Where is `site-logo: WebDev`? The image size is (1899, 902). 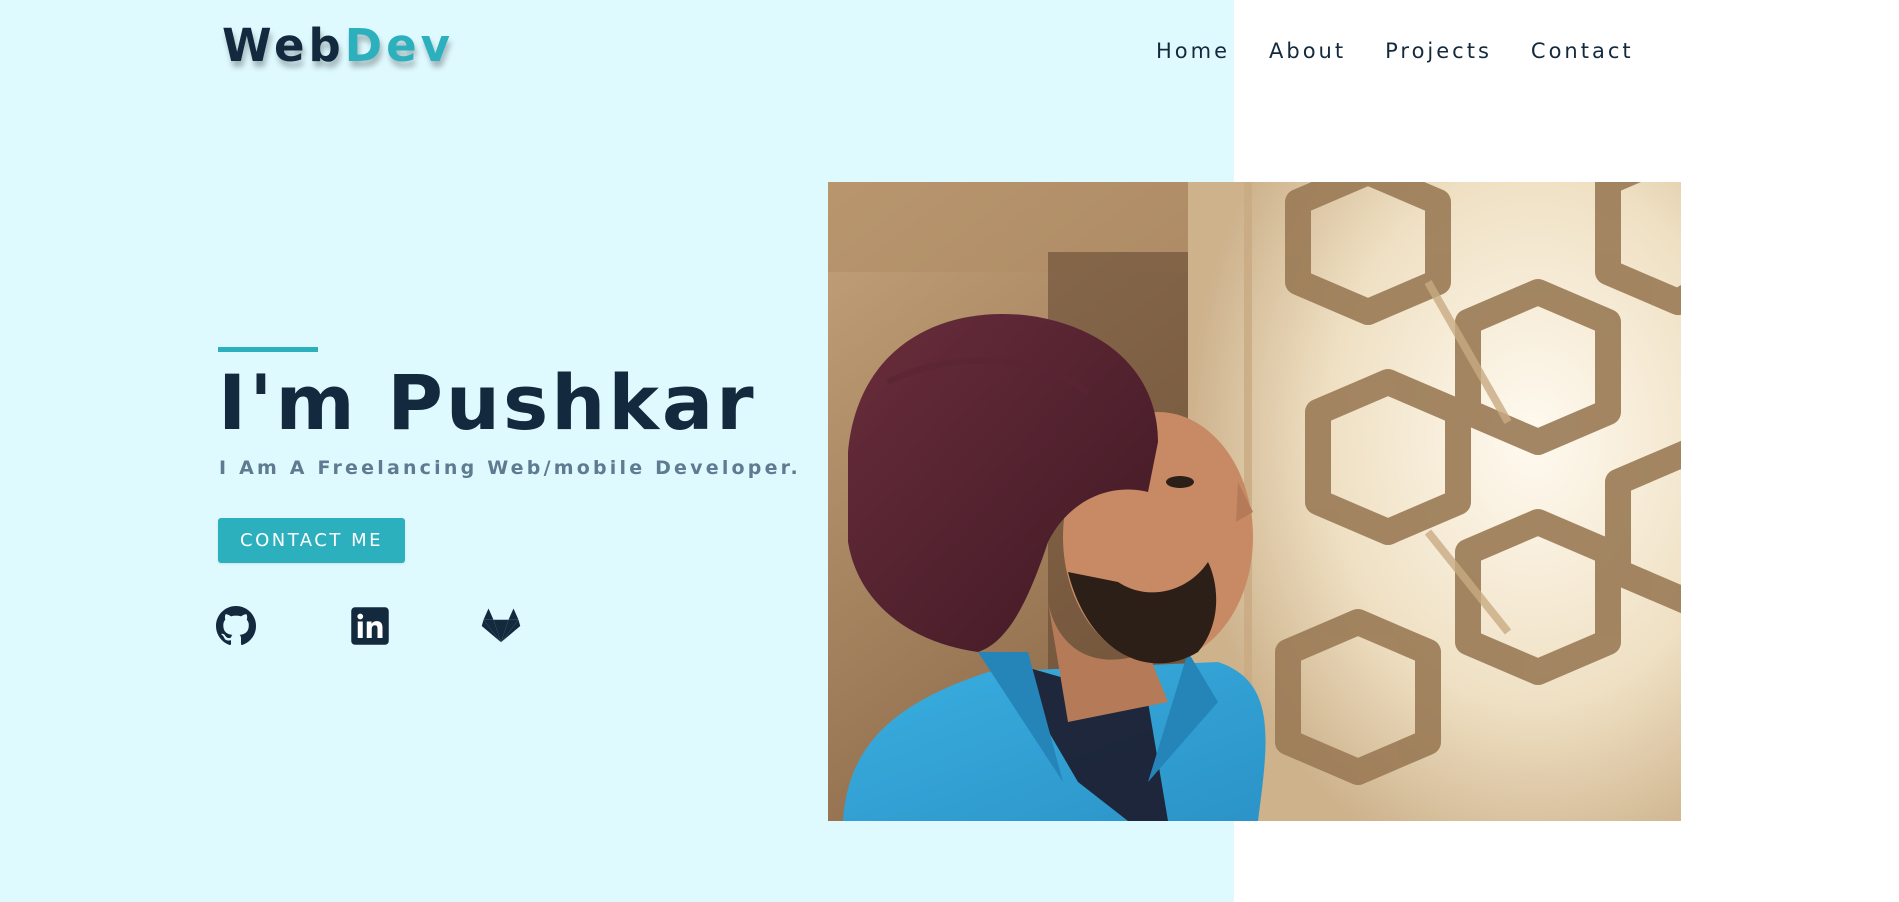
site-logo: WebDev is located at coordinates (338, 46).